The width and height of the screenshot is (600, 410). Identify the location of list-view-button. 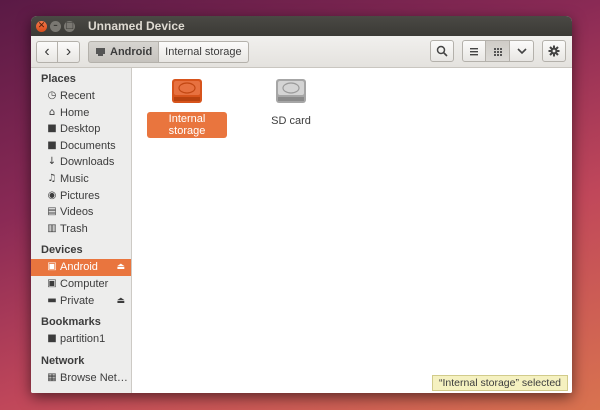
(474, 51).